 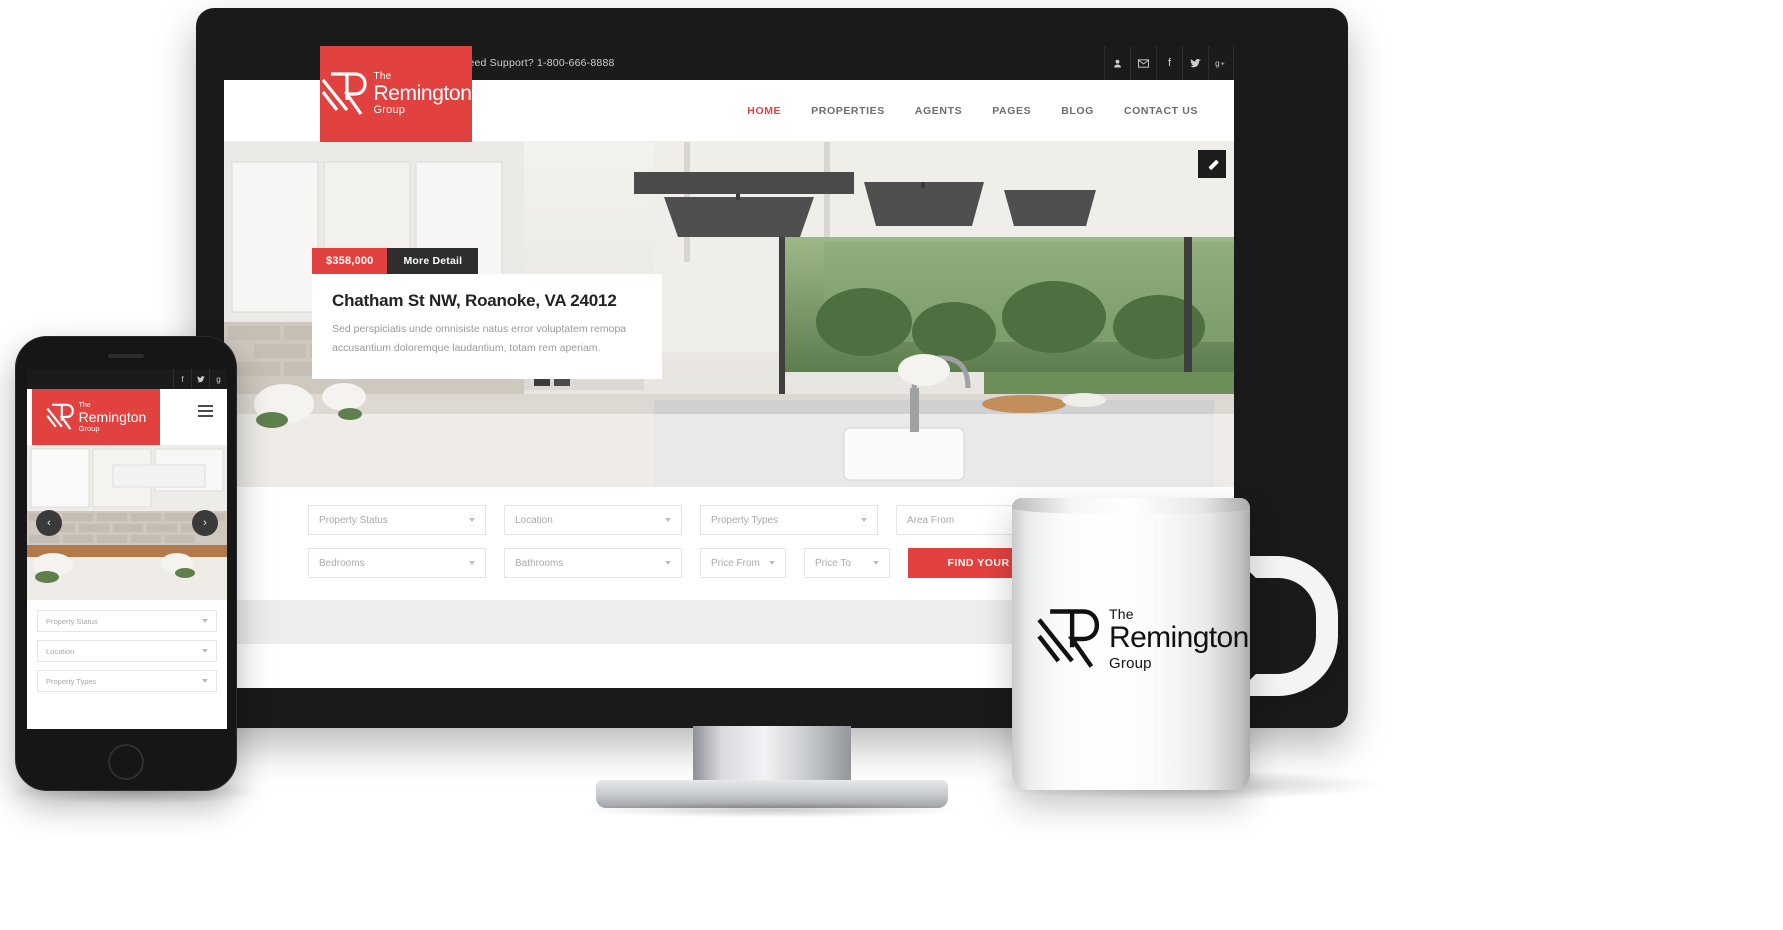 I want to click on select-bathrooms-label: Bathrooms, so click(x=539, y=563).